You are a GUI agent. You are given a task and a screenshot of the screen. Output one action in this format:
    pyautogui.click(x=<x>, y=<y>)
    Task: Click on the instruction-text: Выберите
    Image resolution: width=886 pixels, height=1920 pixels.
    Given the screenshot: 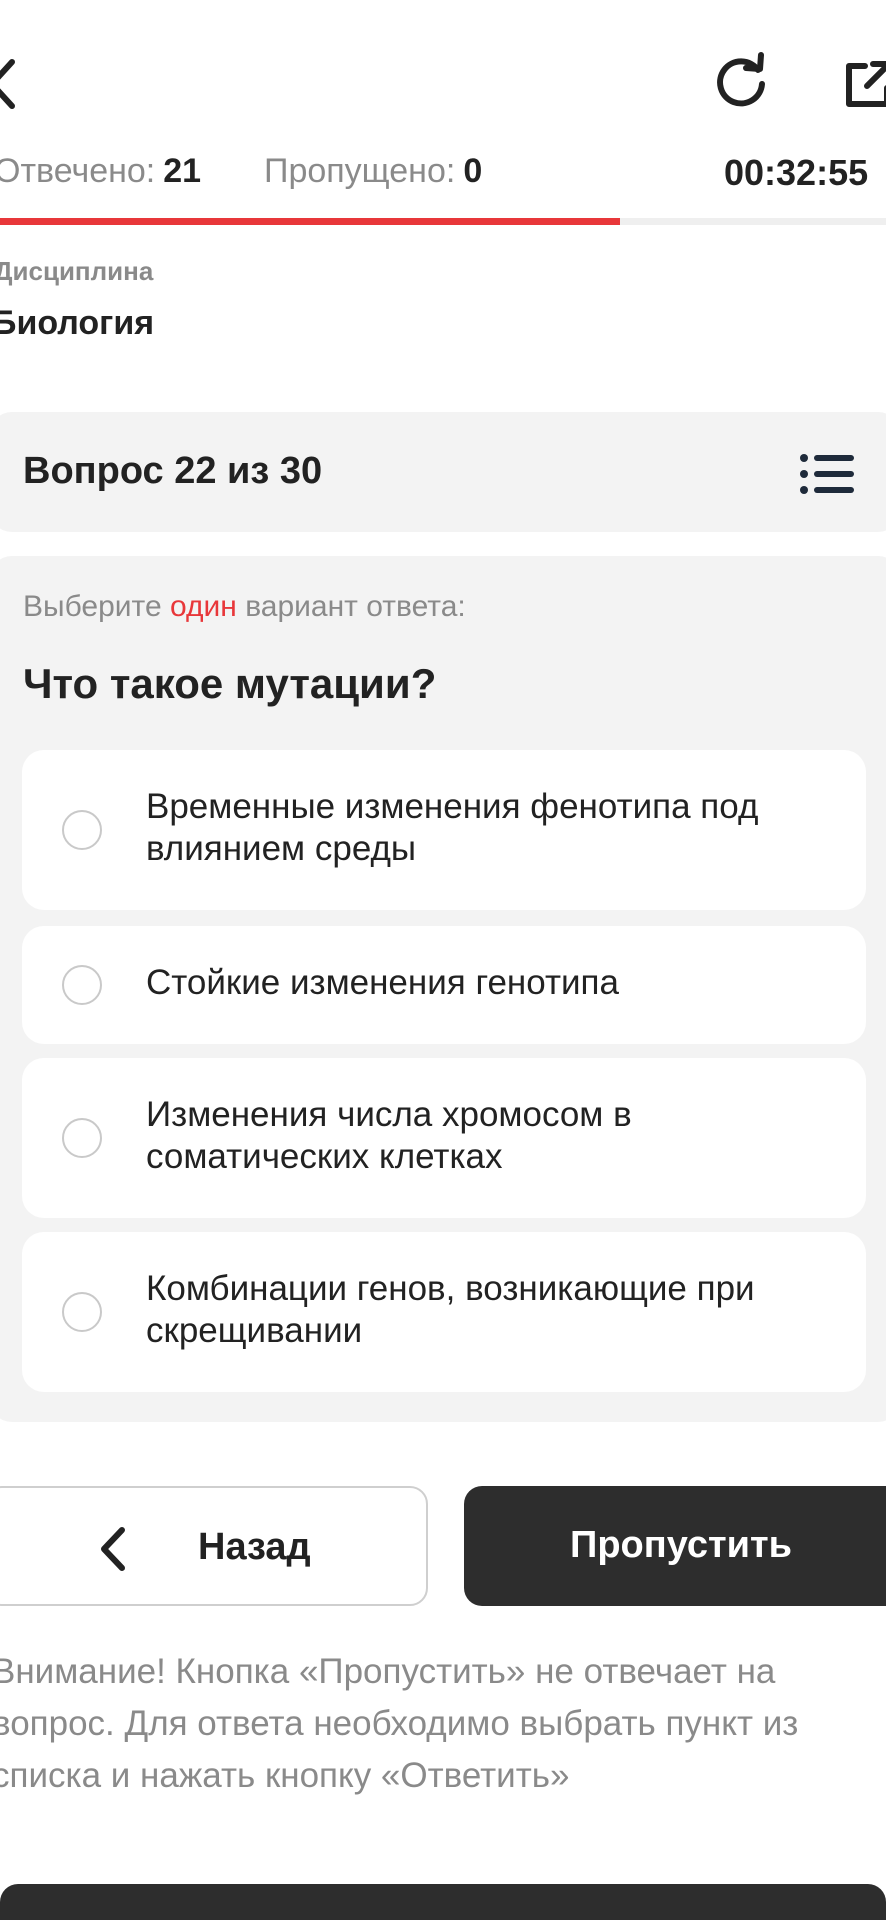 What is the action you would take?
    pyautogui.click(x=92, y=606)
    